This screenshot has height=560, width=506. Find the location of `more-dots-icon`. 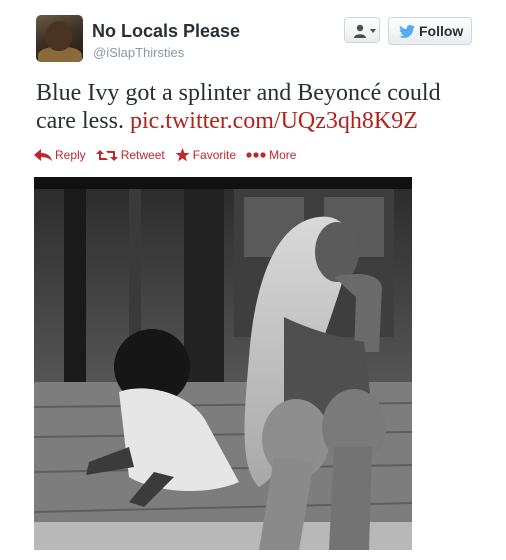

more-dots-icon is located at coordinates (256, 155).